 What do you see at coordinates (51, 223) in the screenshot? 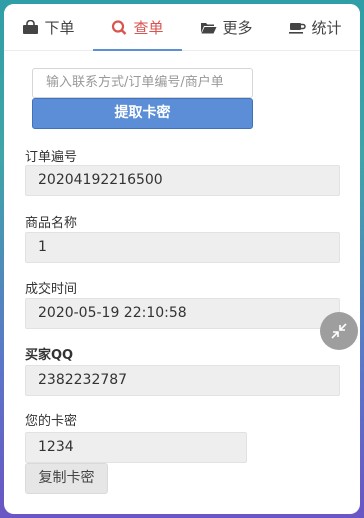
I see `product-label: 商品名称` at bounding box center [51, 223].